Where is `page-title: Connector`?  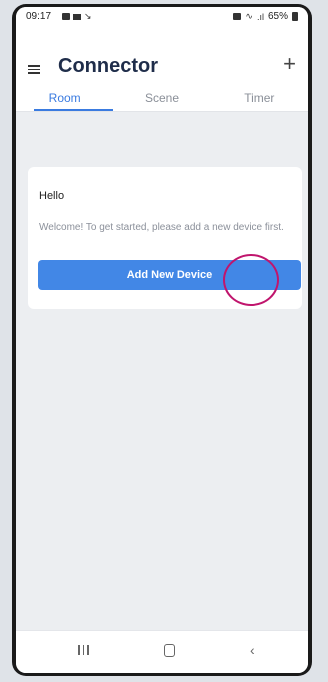
page-title: Connector is located at coordinates (108, 66).